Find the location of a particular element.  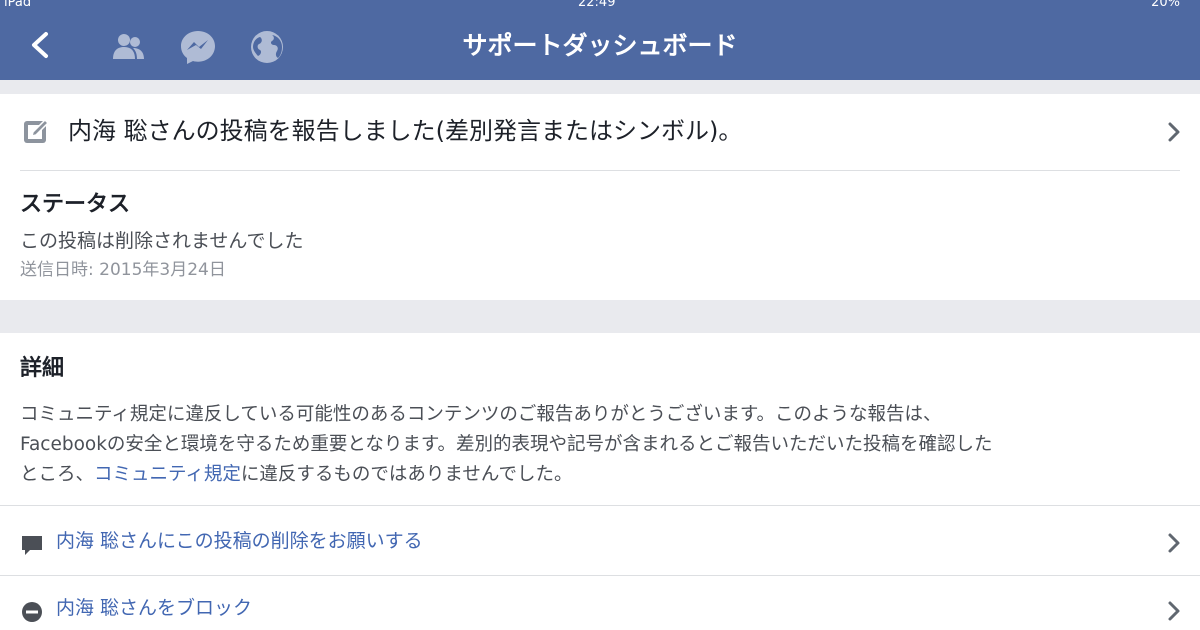

details-text: ところ、 is located at coordinates (57, 474).